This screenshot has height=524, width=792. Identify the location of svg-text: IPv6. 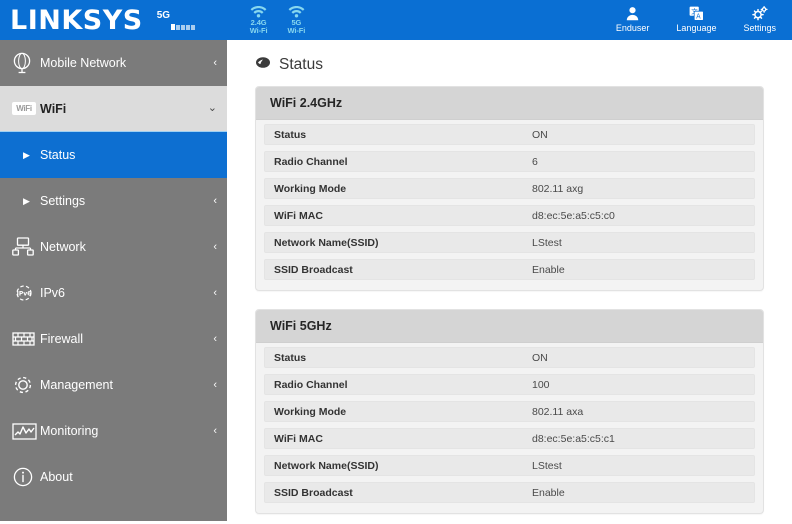
(24, 294).